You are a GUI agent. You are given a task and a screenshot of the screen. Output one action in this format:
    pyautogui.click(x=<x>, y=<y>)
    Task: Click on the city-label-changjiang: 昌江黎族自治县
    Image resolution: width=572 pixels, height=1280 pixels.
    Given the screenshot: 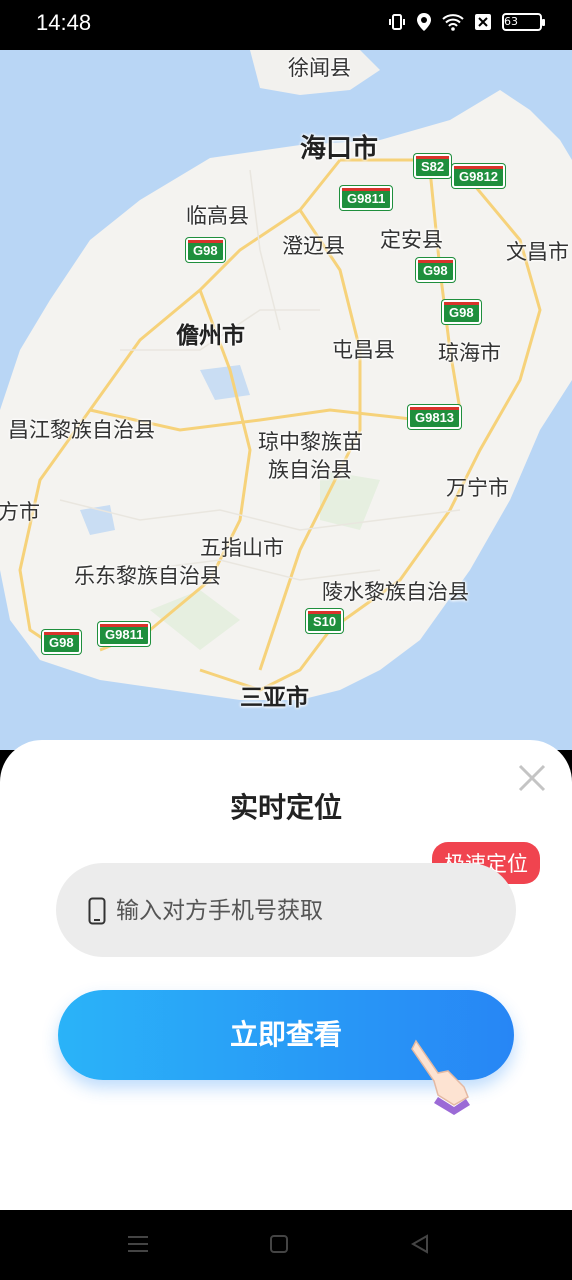 What is the action you would take?
    pyautogui.click(x=81, y=430)
    